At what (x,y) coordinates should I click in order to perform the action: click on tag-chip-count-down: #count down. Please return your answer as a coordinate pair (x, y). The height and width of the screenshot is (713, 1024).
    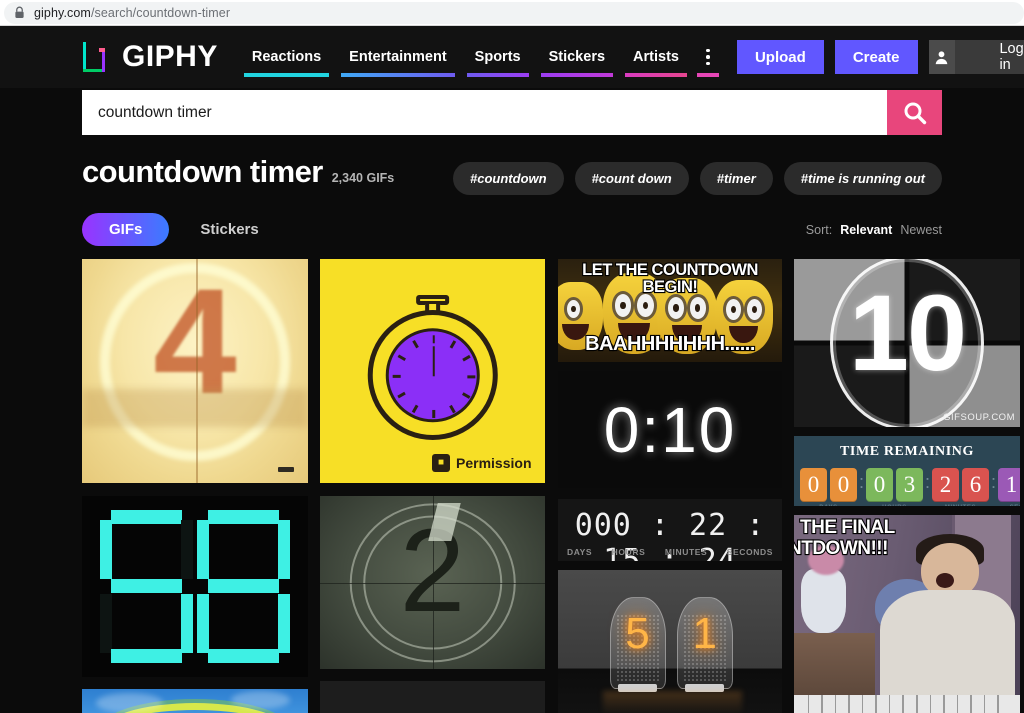
    Looking at the image, I should click on (631, 178).